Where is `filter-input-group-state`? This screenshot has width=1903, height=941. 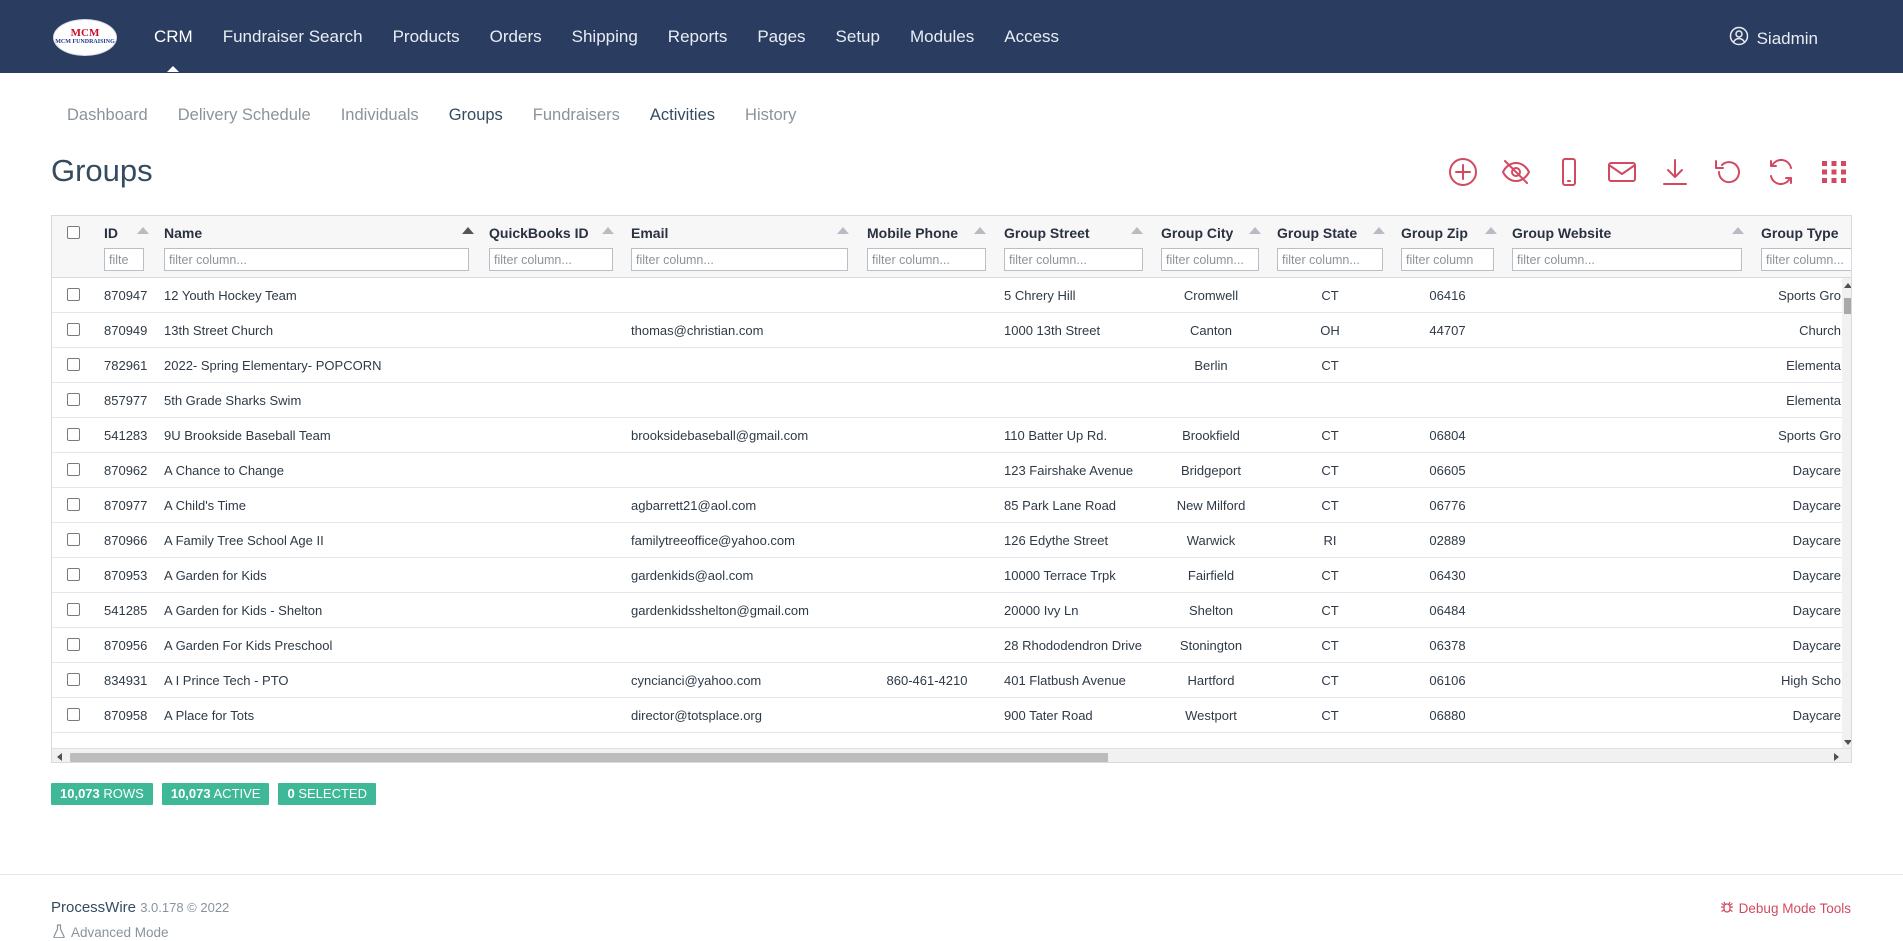 filter-input-group-state is located at coordinates (1330, 259).